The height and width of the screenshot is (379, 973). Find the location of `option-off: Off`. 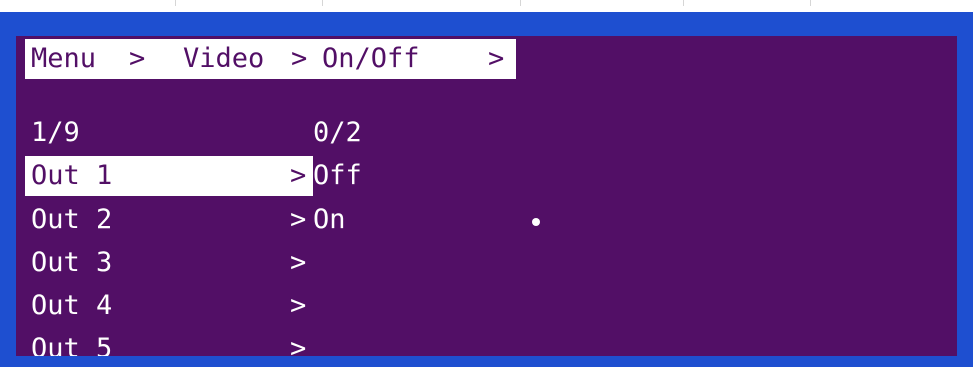

option-off: Off is located at coordinates (337, 176).